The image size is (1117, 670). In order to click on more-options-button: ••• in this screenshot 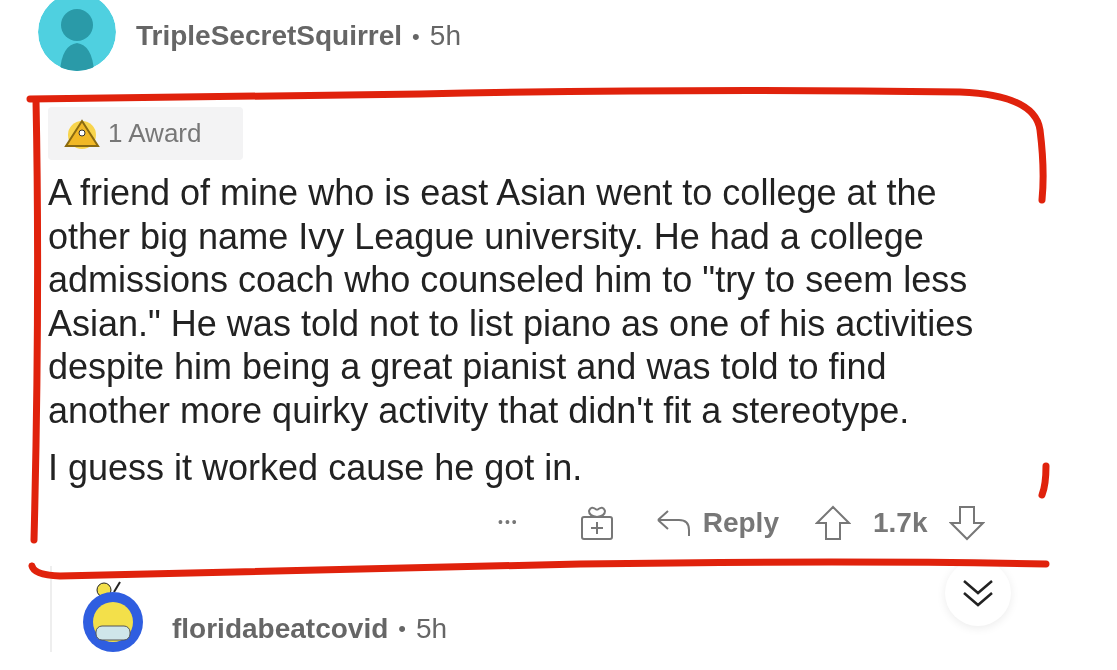, I will do `click(508, 522)`.